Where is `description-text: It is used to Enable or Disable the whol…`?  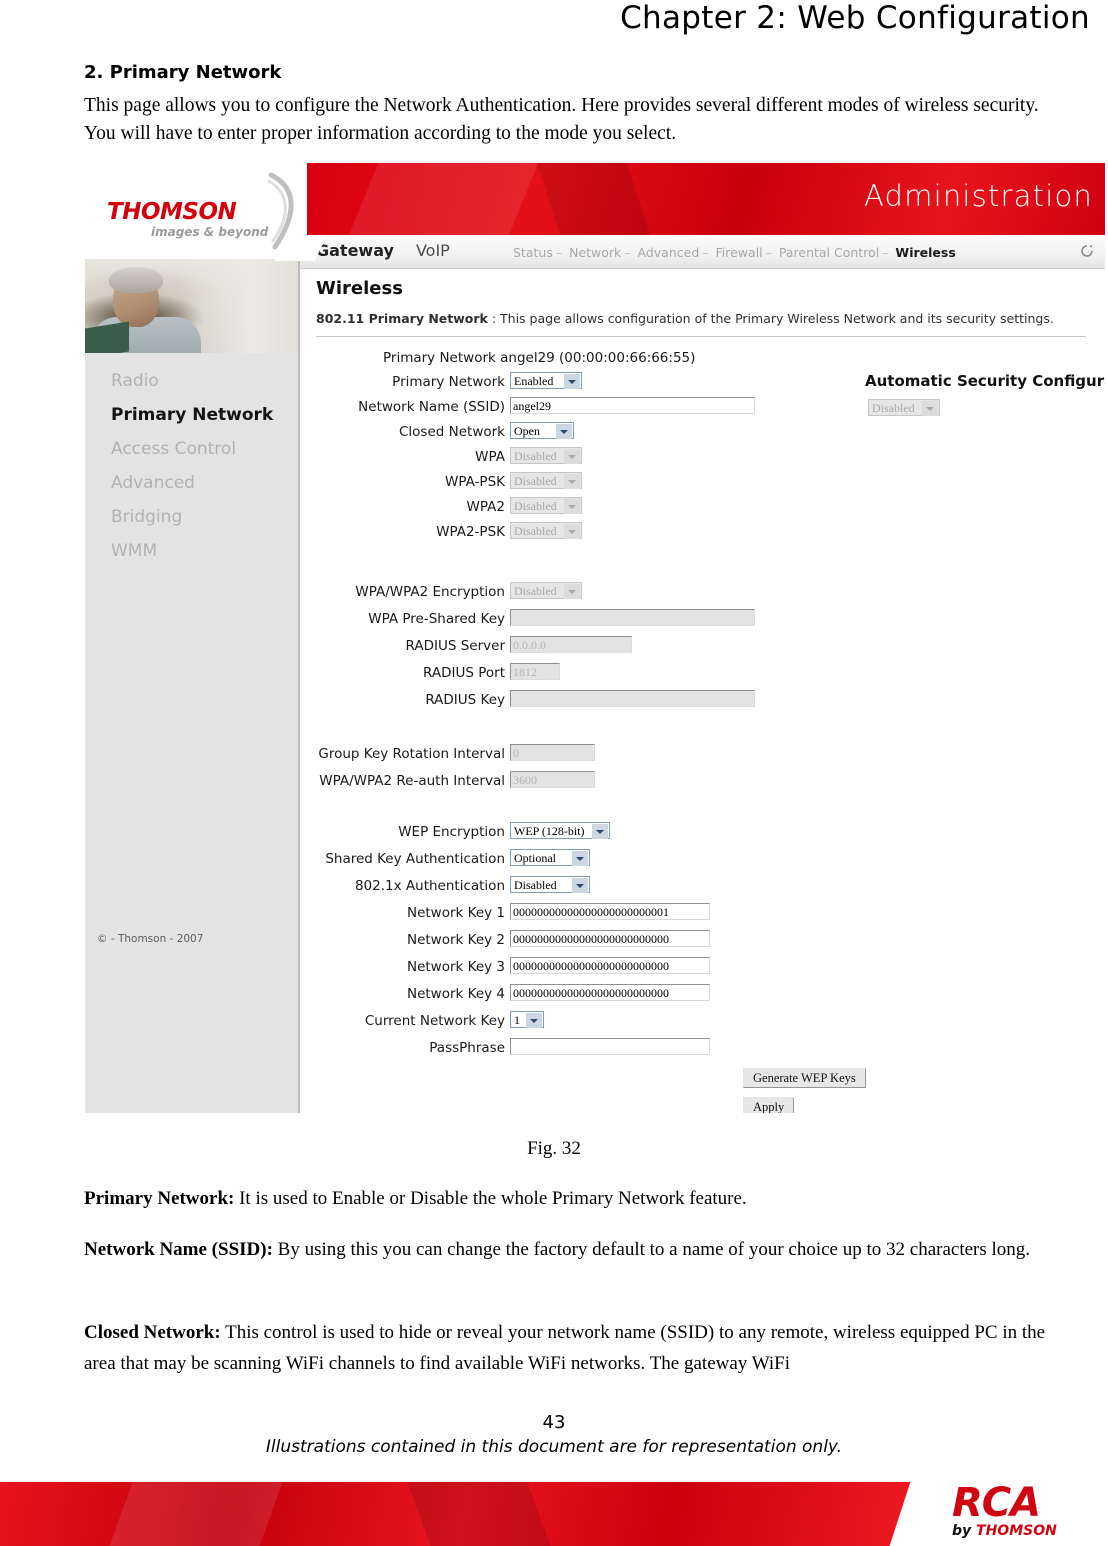
description-text: It is used to Enable or Disable the whol… is located at coordinates (490, 1198).